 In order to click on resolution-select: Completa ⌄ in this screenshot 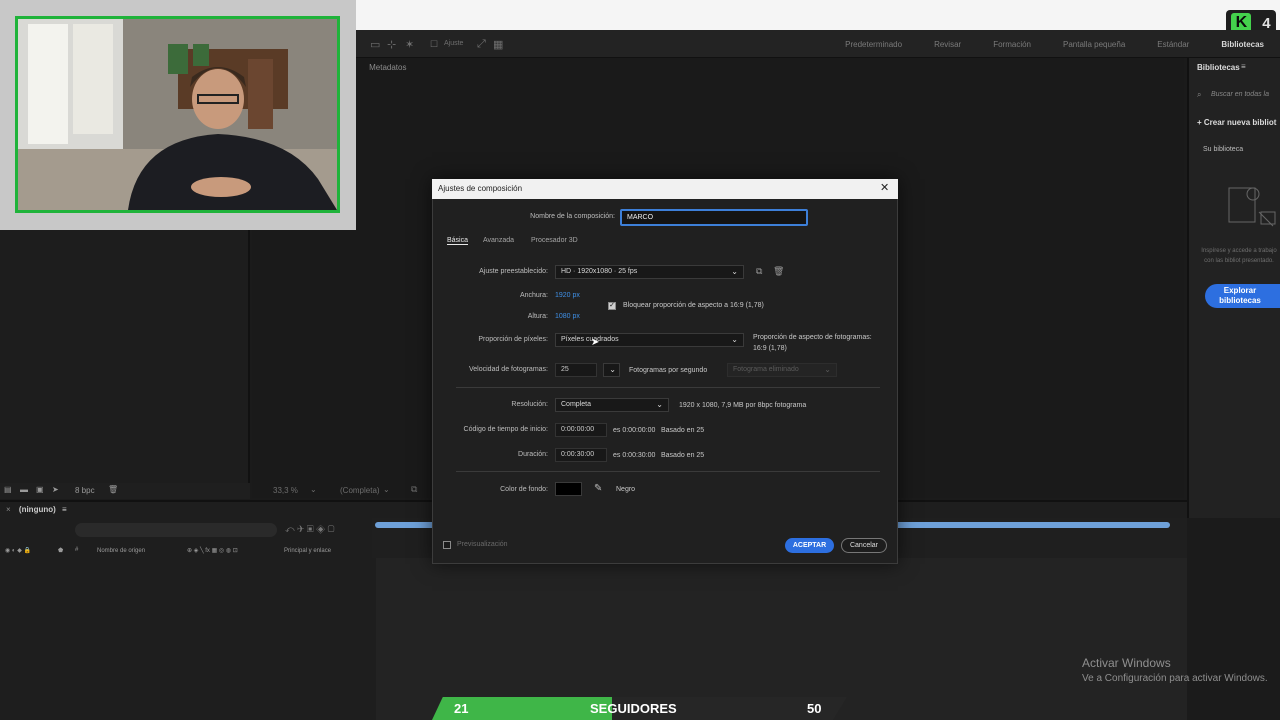, I will do `click(612, 405)`.